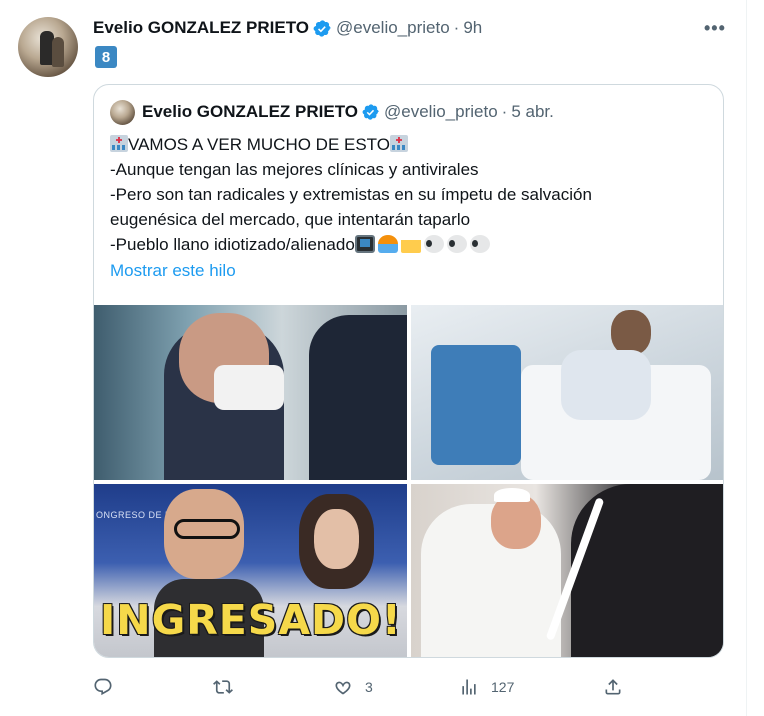 The height and width of the screenshot is (716, 764). Describe the element at coordinates (103, 687) in the screenshot. I see `reply-icon` at that location.